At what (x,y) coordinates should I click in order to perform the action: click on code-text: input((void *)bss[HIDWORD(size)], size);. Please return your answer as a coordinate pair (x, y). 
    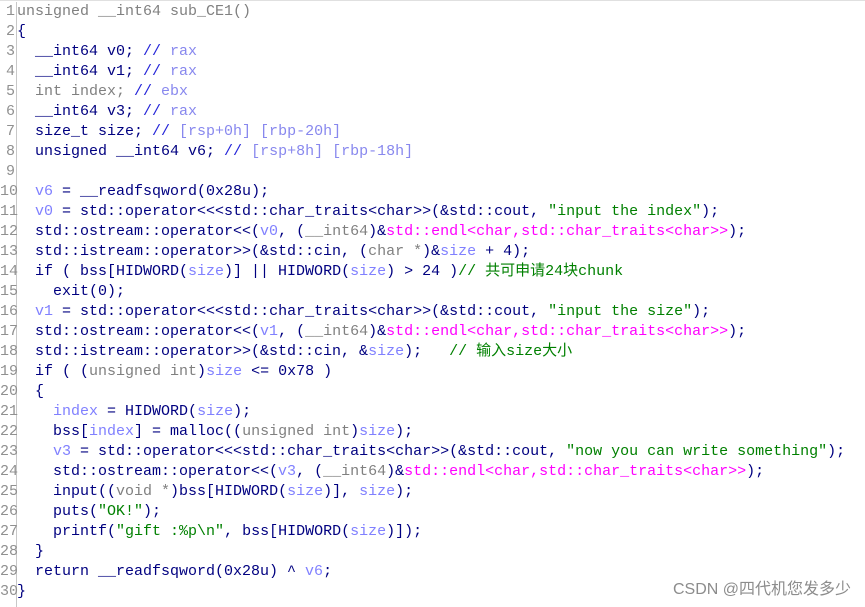
    Looking at the image, I should click on (215, 492).